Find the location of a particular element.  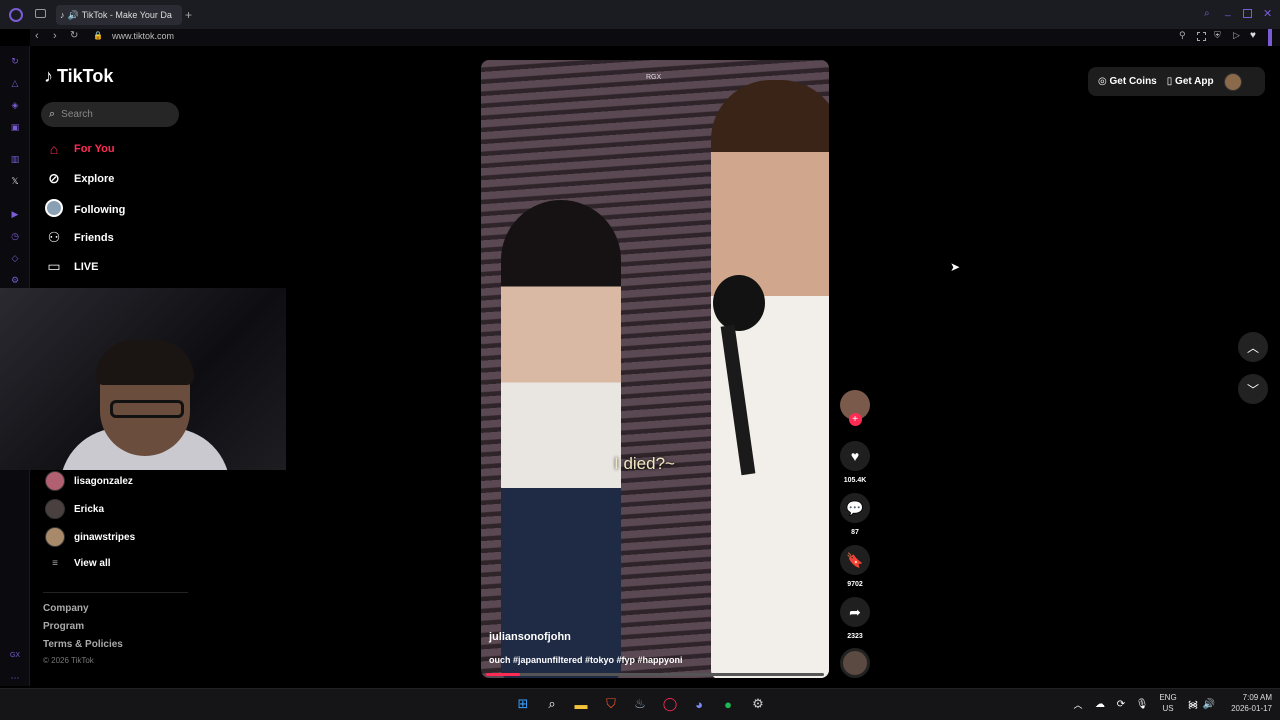

maximize-button is located at coordinates (1247, 13).